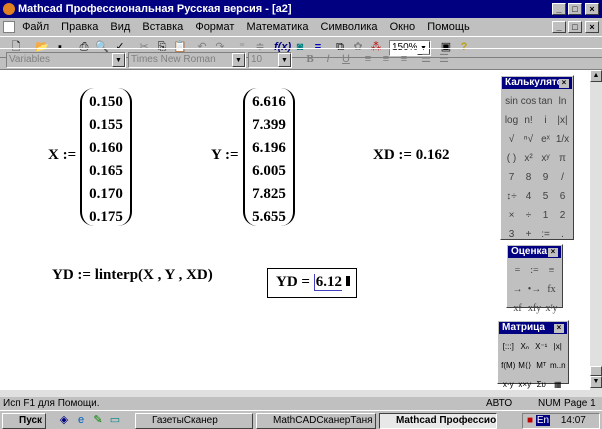 The width and height of the screenshot is (602, 429). Describe the element at coordinates (277, 27) in the screenshot. I see `menu-math: Математика` at that location.